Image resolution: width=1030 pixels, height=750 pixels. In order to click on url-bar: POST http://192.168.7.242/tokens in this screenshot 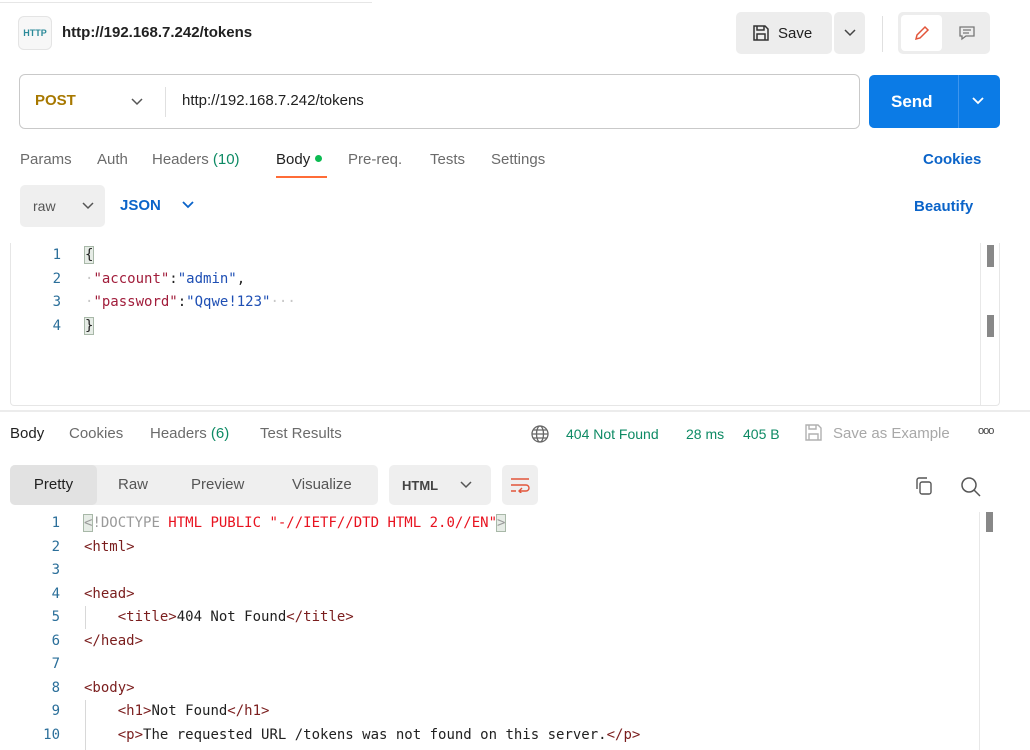, I will do `click(439, 101)`.